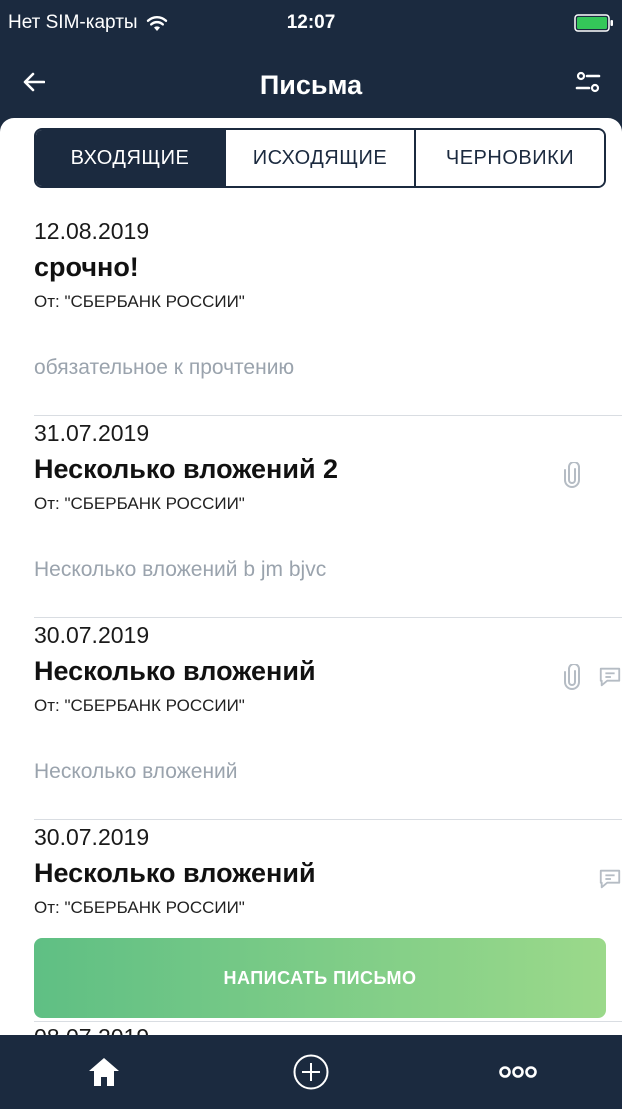  I want to click on message-date: 12.08.2019, so click(92, 231).